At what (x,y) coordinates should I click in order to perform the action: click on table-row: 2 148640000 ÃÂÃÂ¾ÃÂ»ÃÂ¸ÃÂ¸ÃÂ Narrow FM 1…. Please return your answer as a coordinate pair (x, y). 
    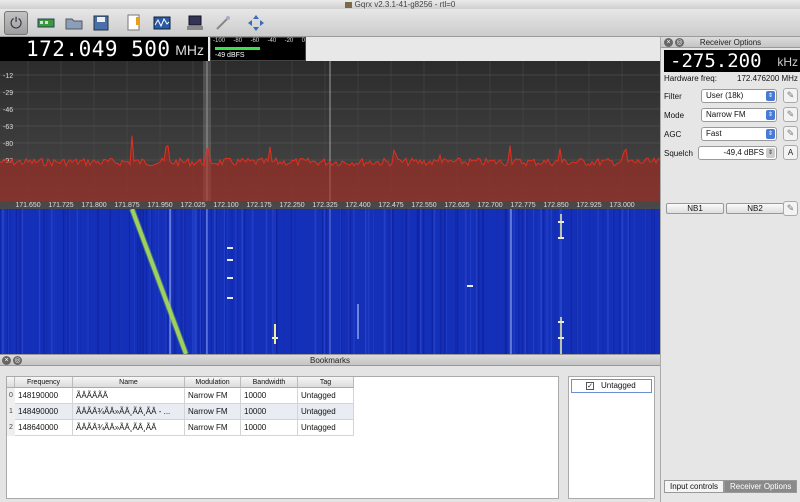
    Looking at the image, I should click on (180, 428).